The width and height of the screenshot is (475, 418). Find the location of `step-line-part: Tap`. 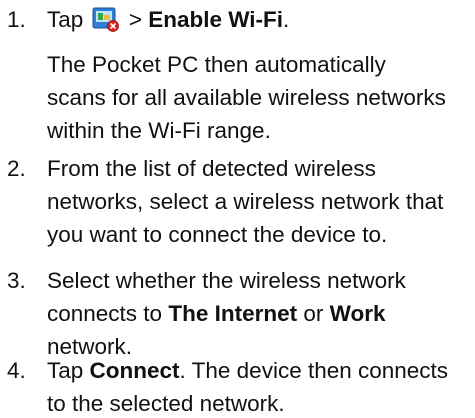

step-line-part: Tap is located at coordinates (65, 370).